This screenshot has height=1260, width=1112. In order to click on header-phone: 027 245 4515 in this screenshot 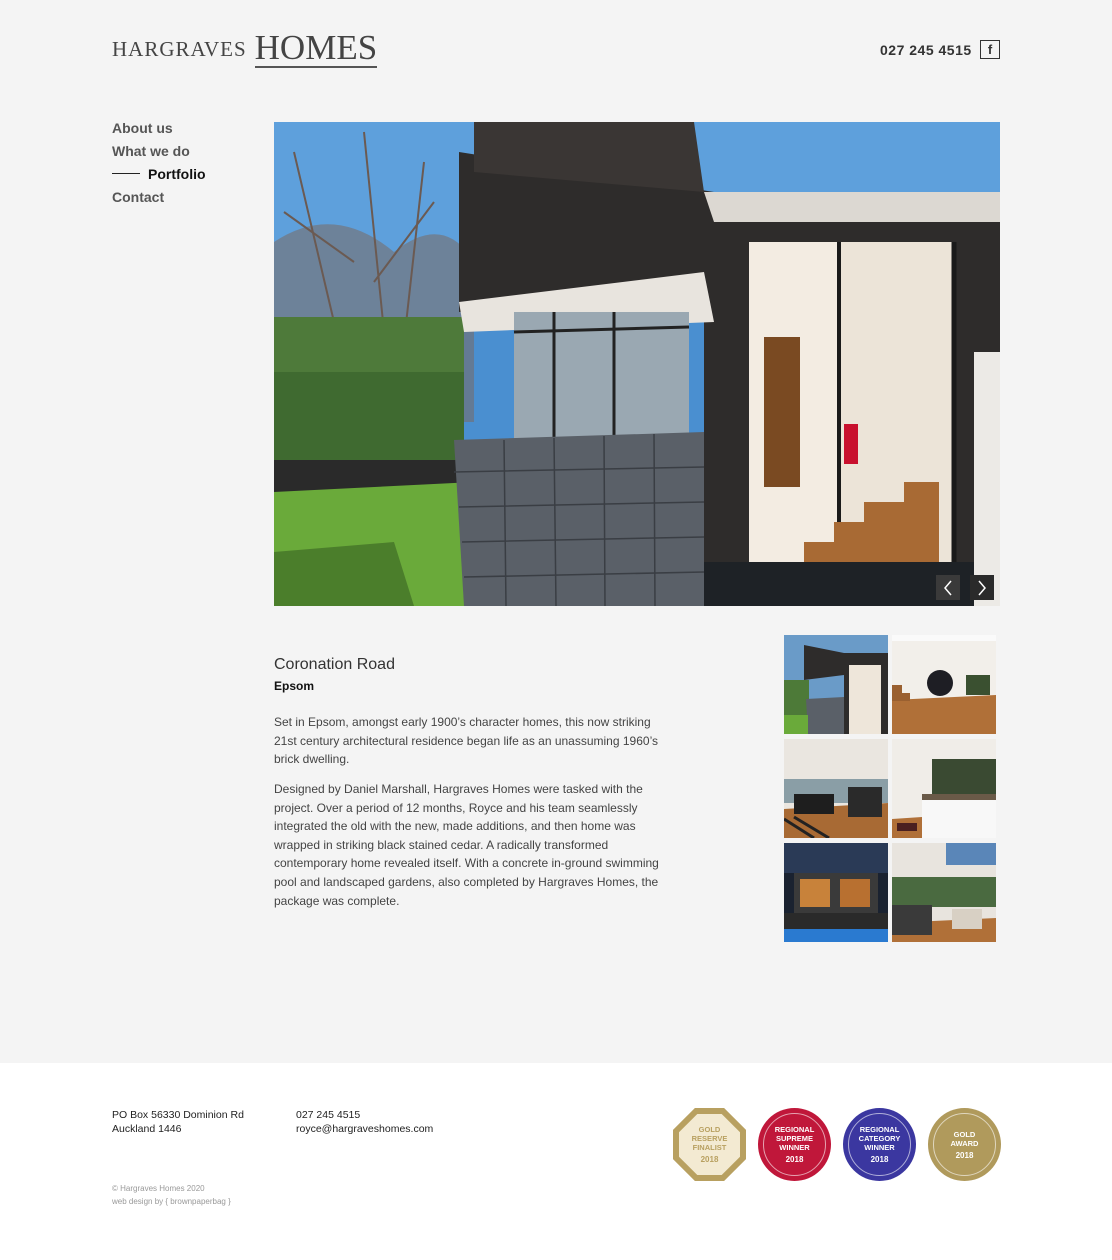, I will do `click(926, 50)`.